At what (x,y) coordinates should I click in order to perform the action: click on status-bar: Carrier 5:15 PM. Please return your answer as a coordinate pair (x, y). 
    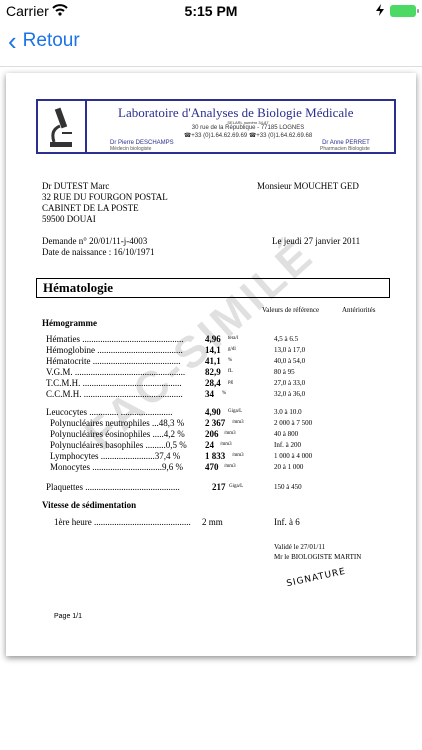
    Looking at the image, I should click on (211, 11).